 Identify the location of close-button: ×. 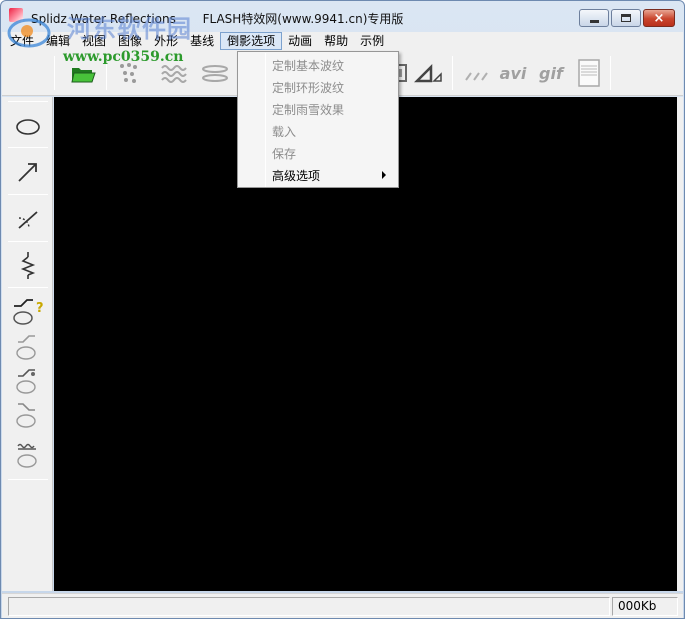
(659, 18).